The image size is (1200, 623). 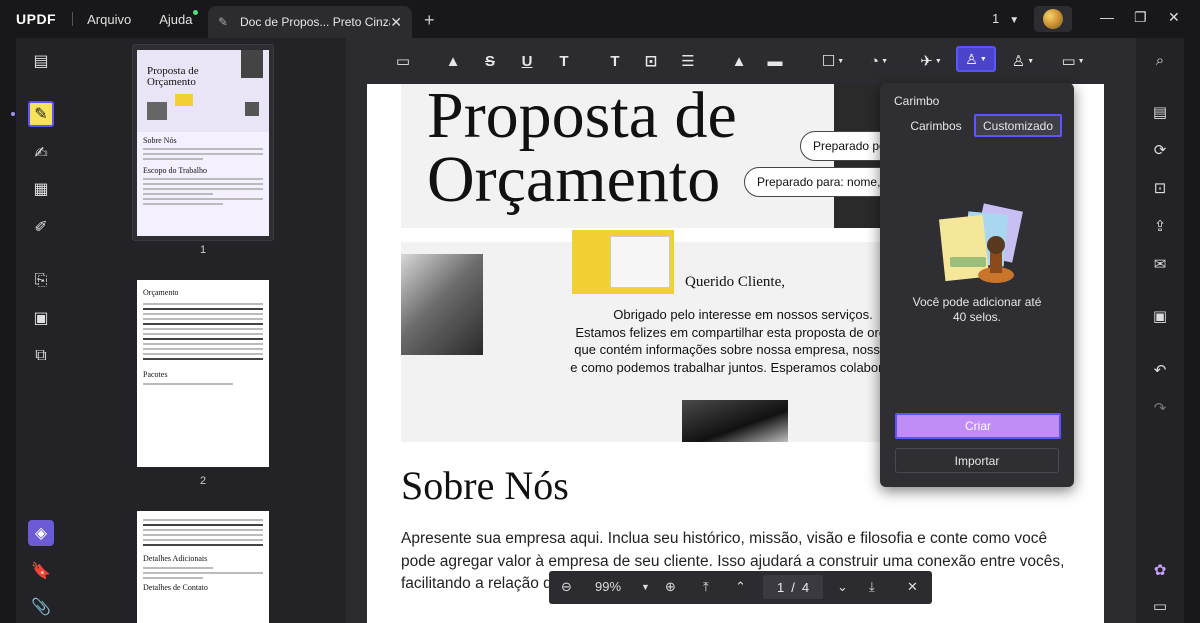 I want to click on ocr-icon: ▤, so click(x=1160, y=112).